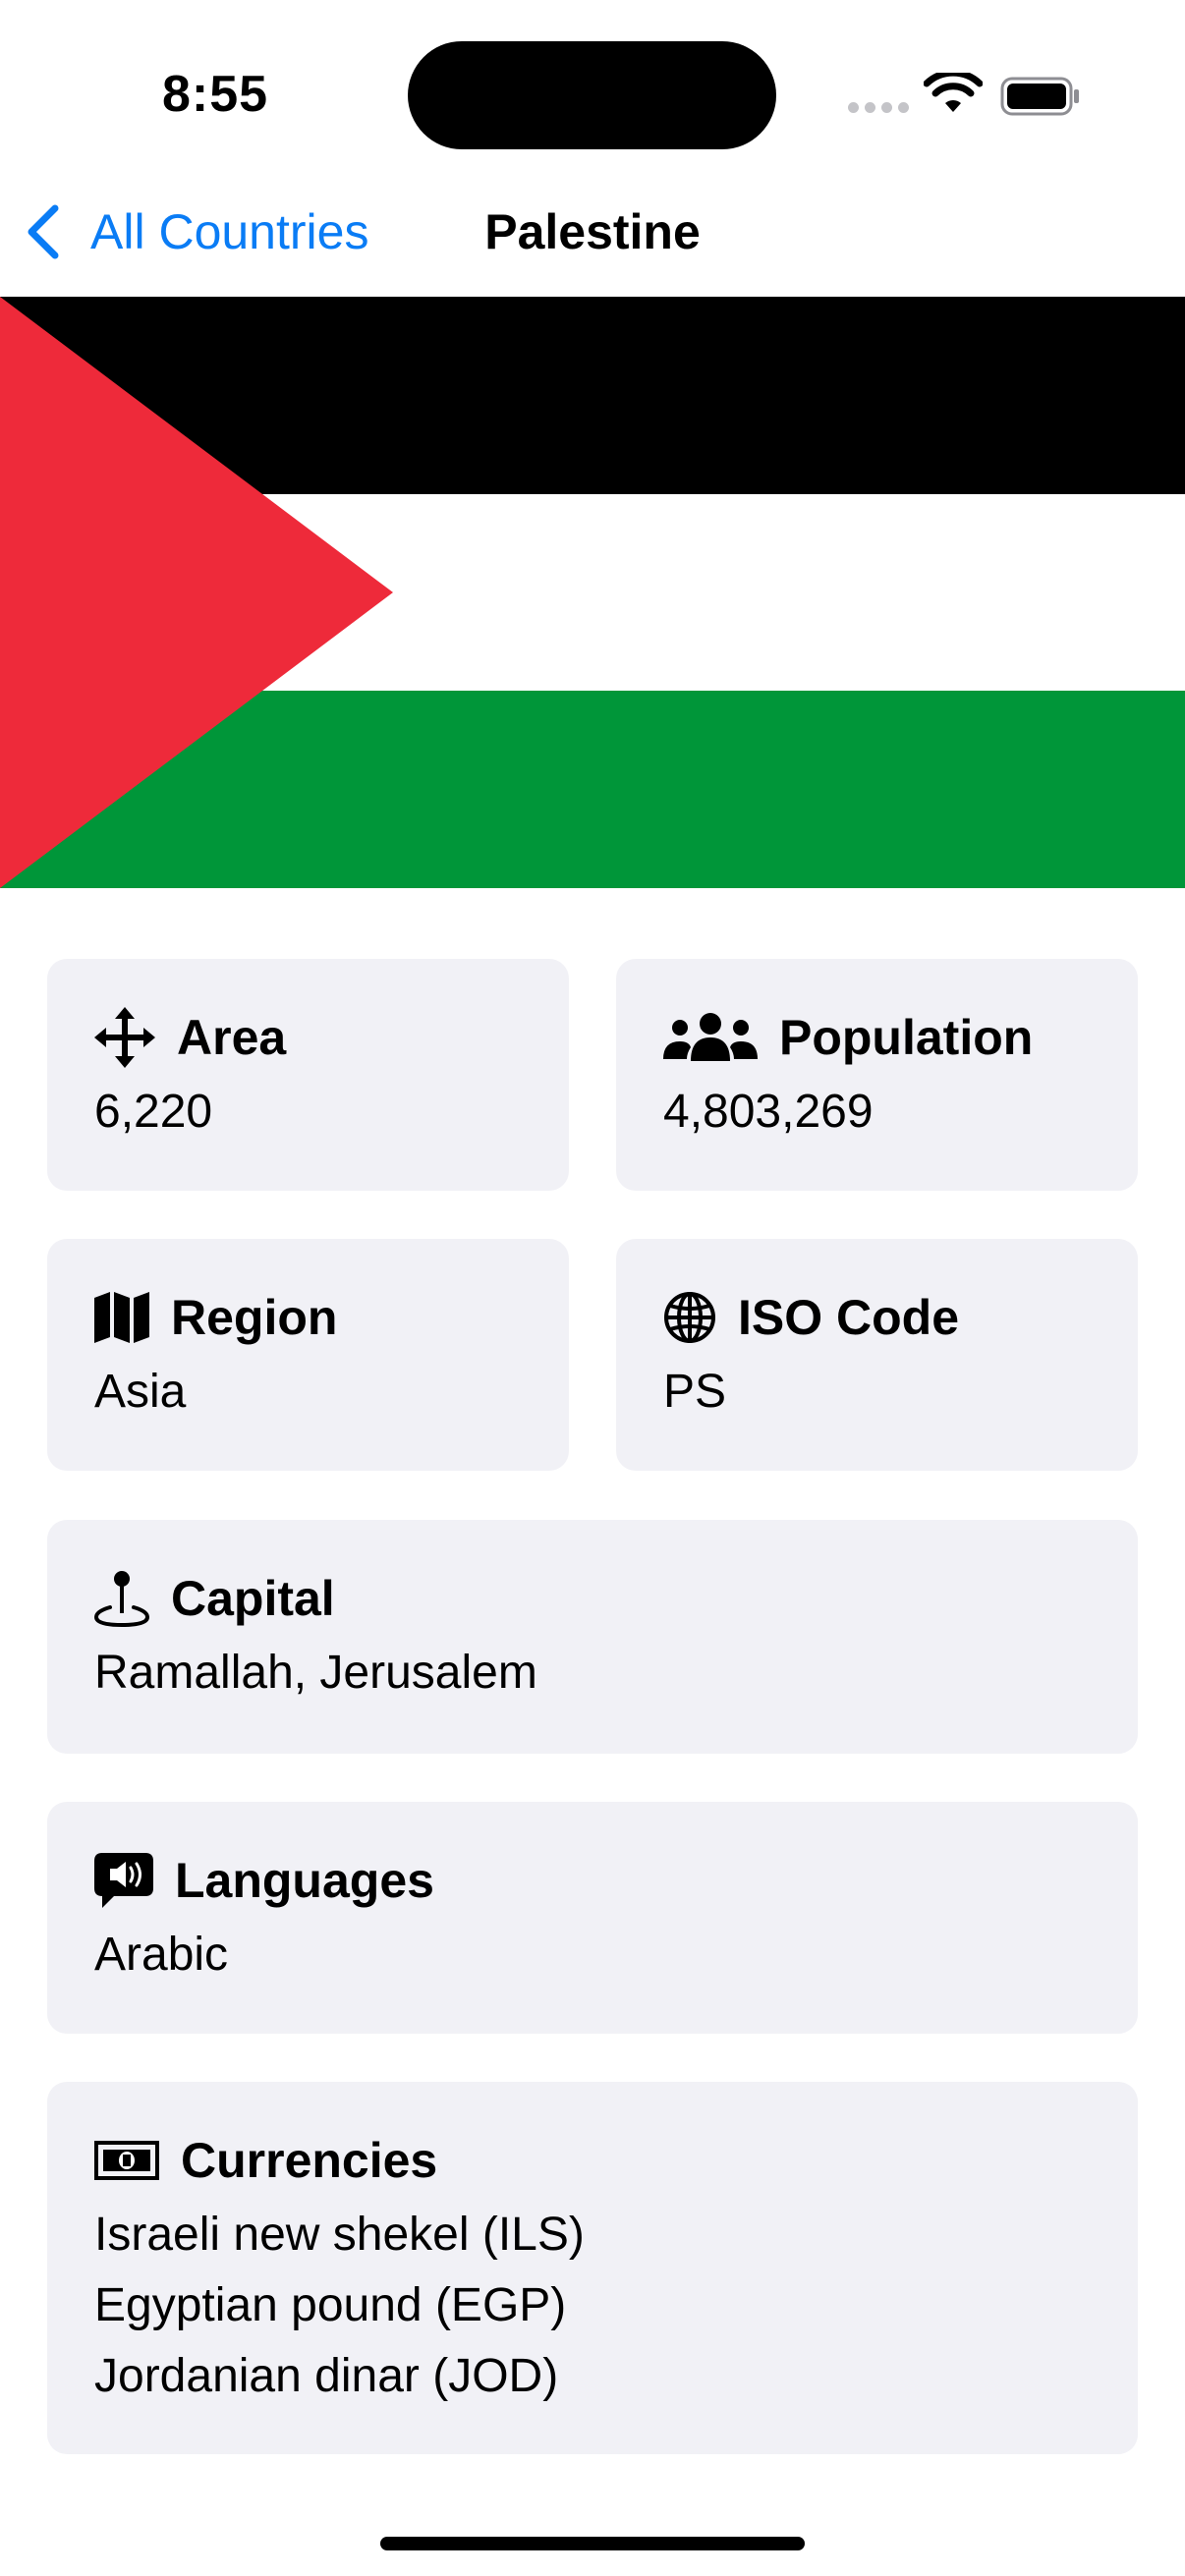 Image resolution: width=1185 pixels, height=2576 pixels. I want to click on languages-value: Arabic, so click(162, 1955).